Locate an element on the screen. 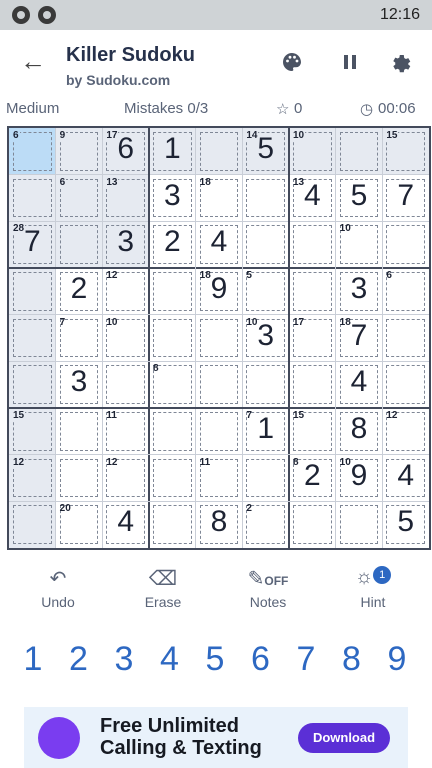 The height and width of the screenshot is (768, 432). ad-download-button: Download is located at coordinates (344, 738).